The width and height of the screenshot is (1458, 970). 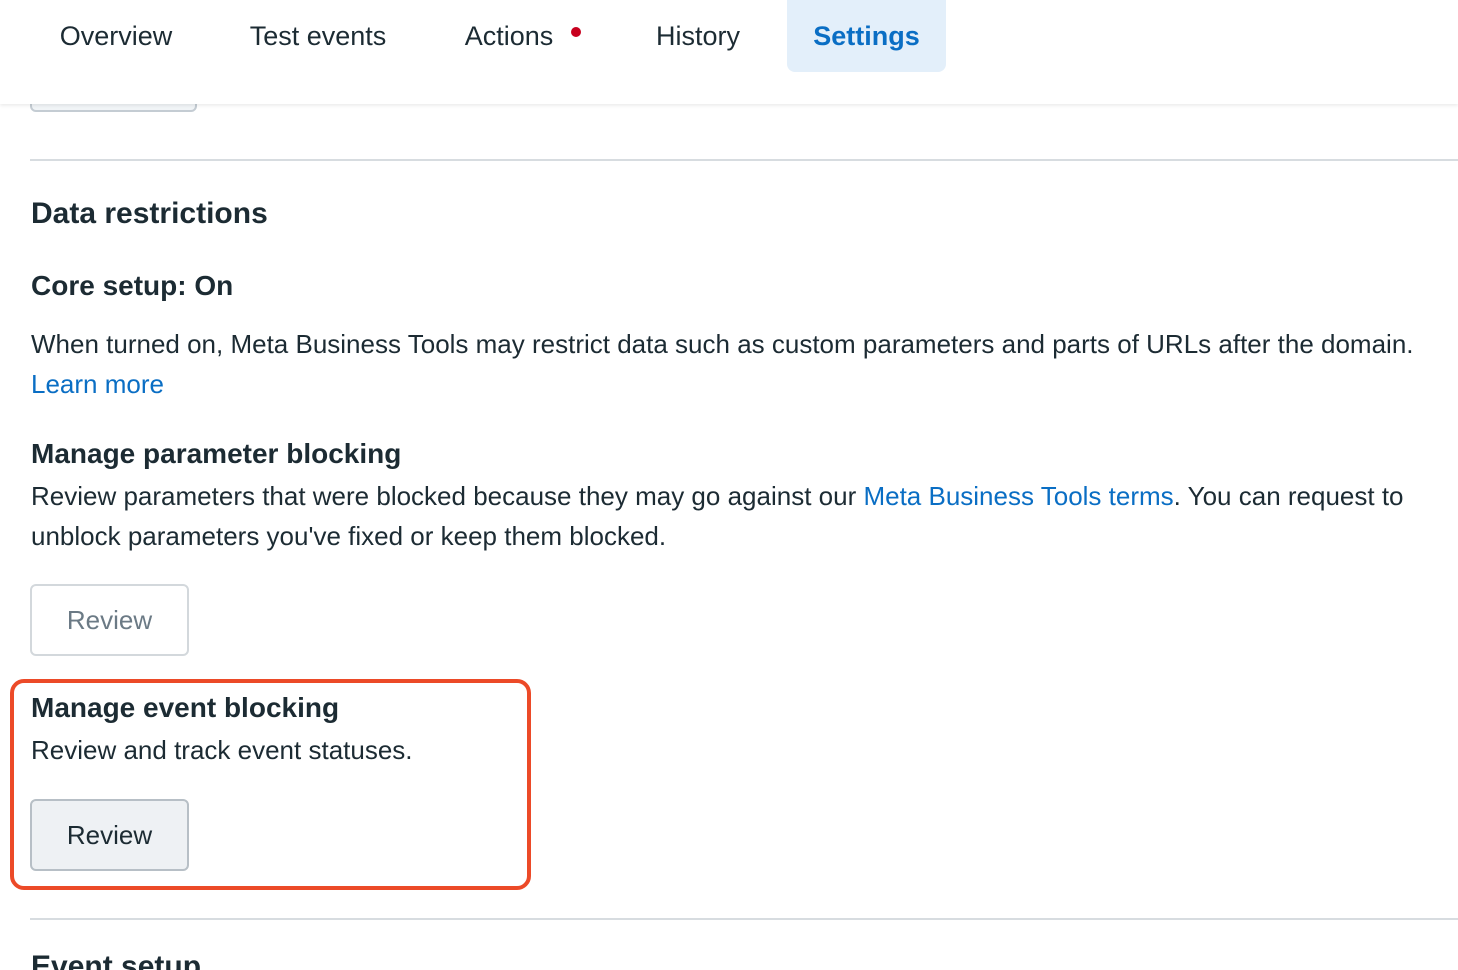 I want to click on review-parameters-button: Review, so click(x=109, y=620).